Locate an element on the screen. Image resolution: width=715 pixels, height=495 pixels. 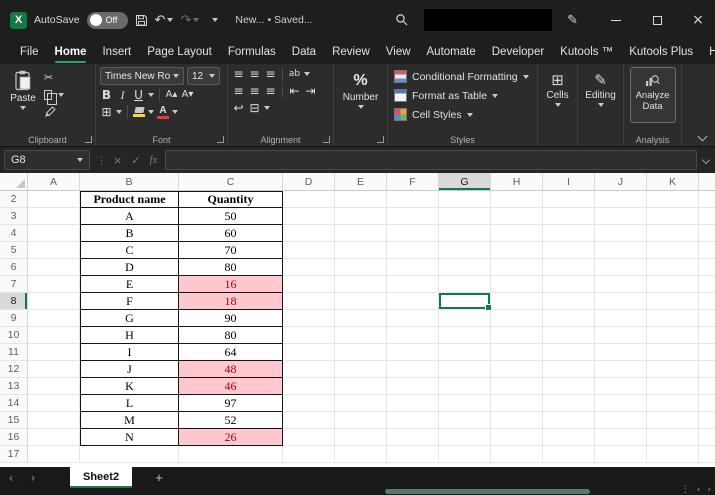
bold-button: B is located at coordinates (106, 95).